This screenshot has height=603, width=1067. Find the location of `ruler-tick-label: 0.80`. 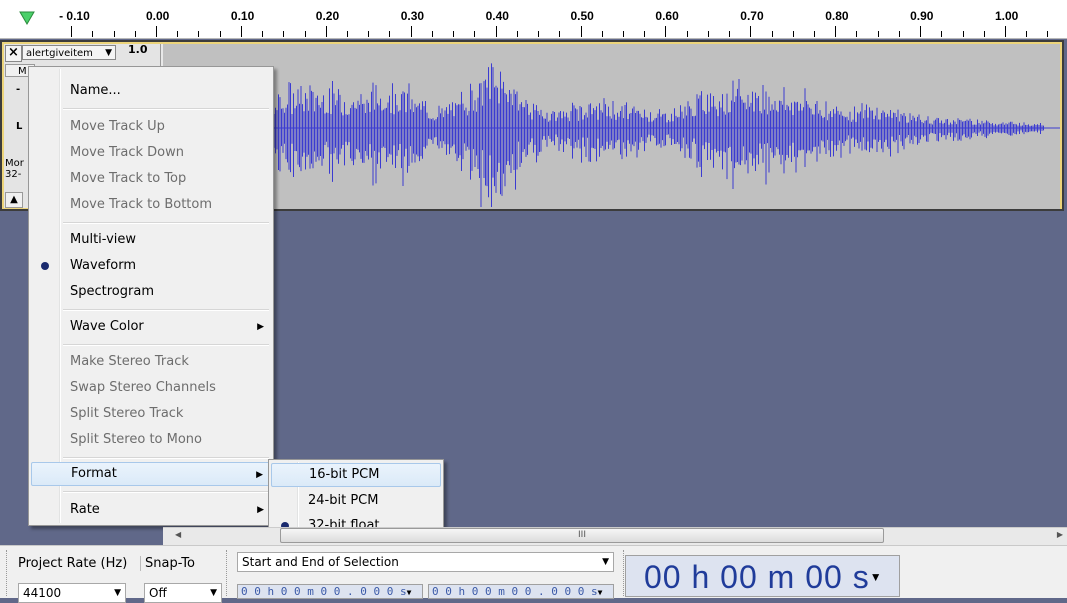

ruler-tick-label: 0.80 is located at coordinates (837, 16).